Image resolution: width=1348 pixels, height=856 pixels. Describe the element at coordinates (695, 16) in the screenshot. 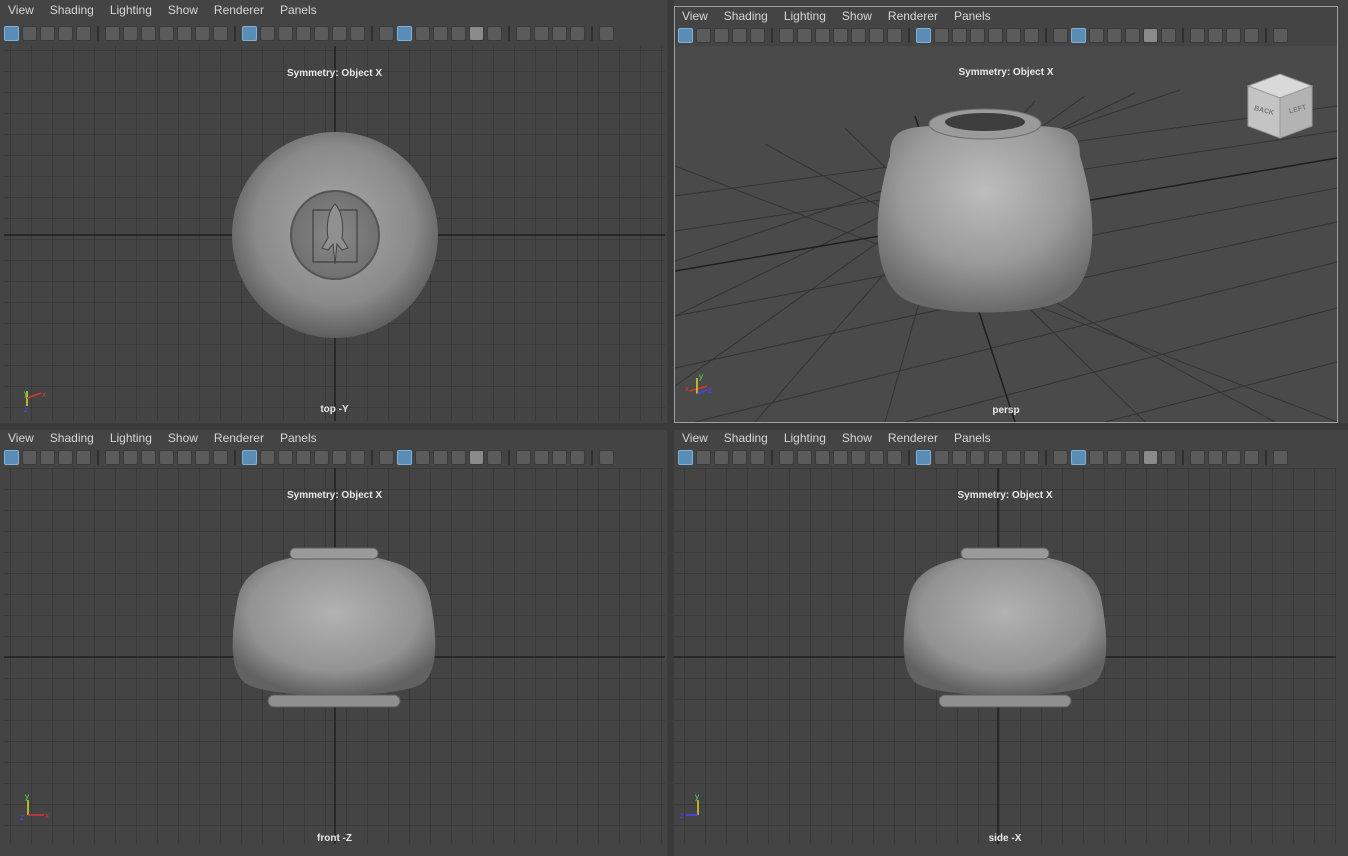

I see `menu-view: View` at that location.